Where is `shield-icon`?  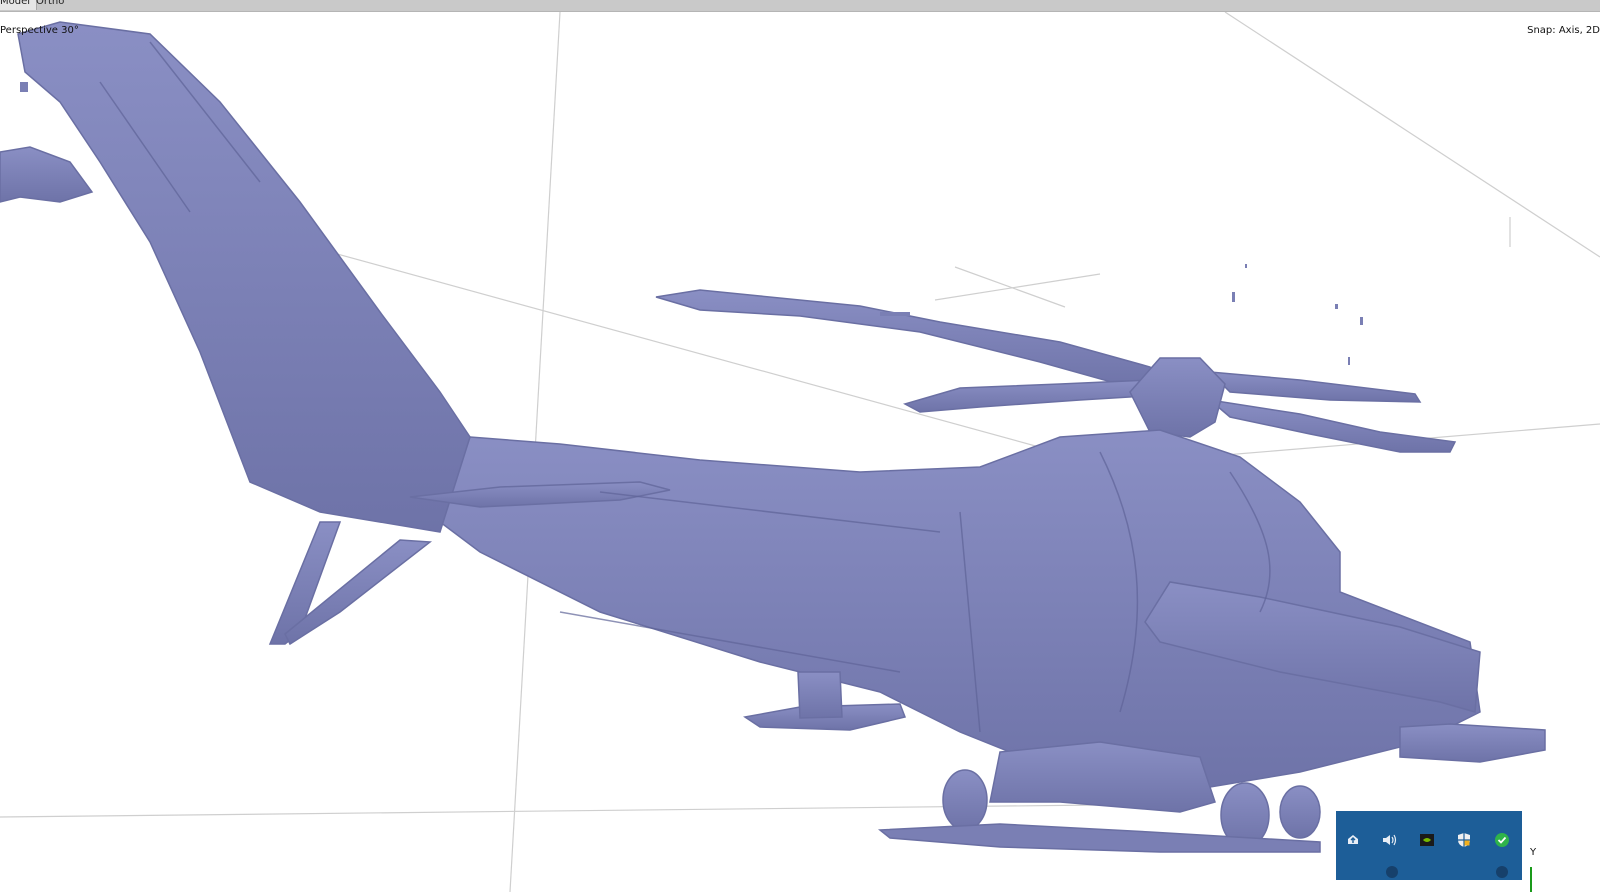 shield-icon is located at coordinates (1464, 840).